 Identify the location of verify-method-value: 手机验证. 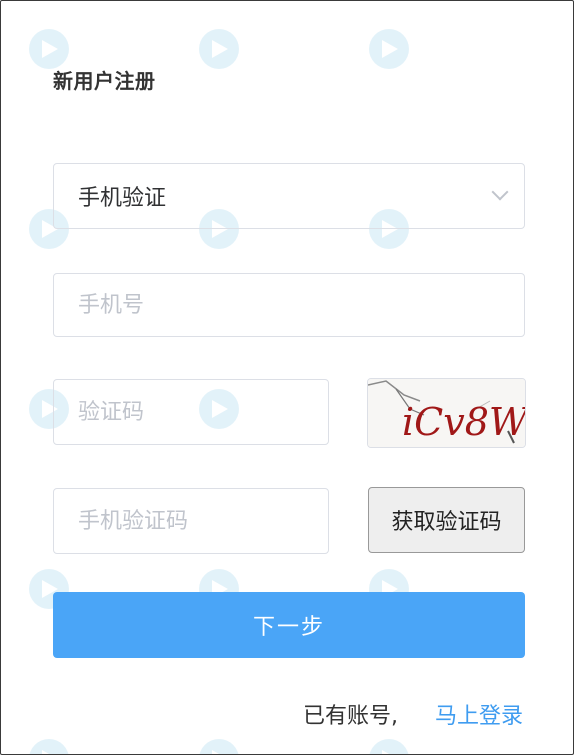
(122, 198).